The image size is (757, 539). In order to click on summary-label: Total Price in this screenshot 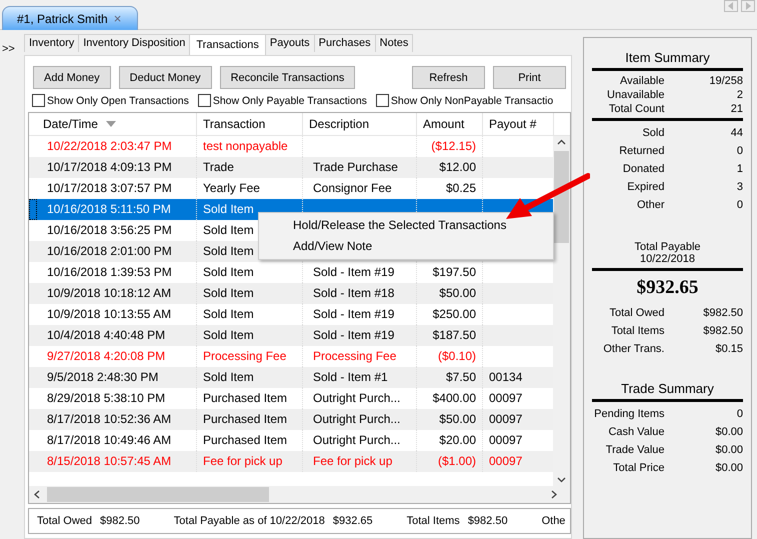, I will do `click(638, 468)`.